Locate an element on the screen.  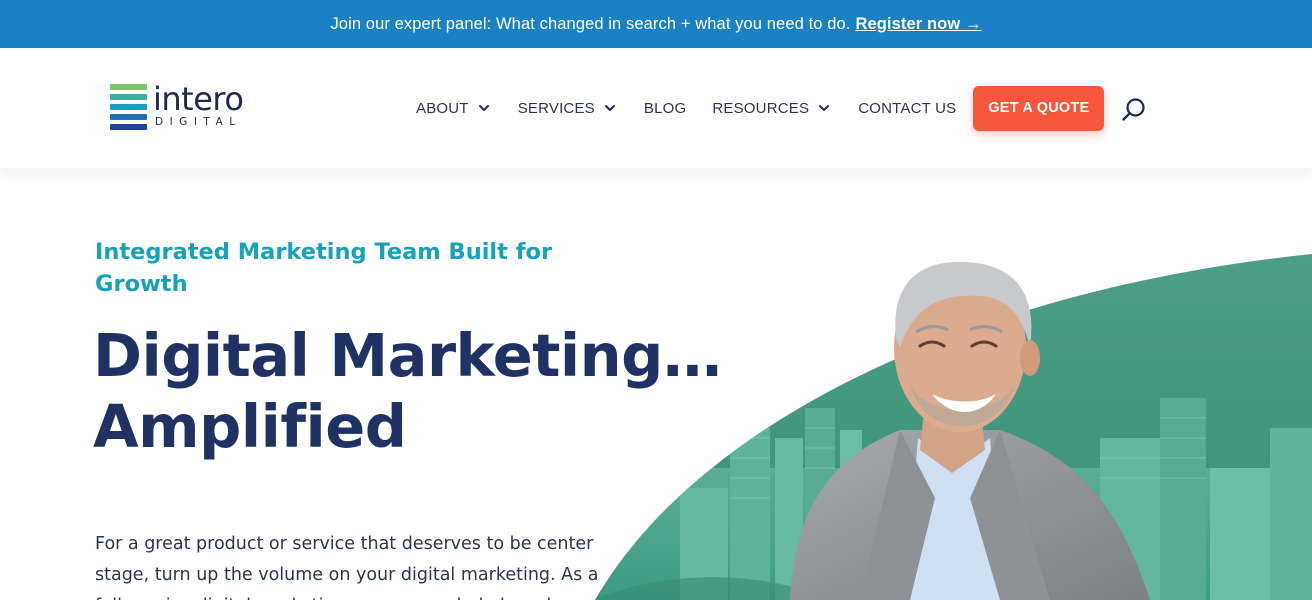
nav-contact-label: CONTACT US is located at coordinates (907, 108).